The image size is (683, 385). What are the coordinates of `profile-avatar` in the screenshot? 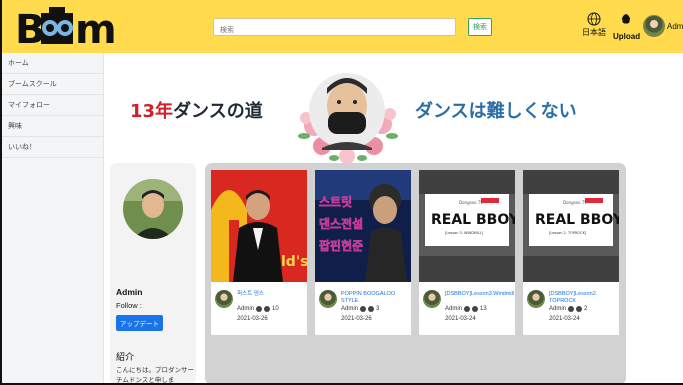 It's located at (153, 209).